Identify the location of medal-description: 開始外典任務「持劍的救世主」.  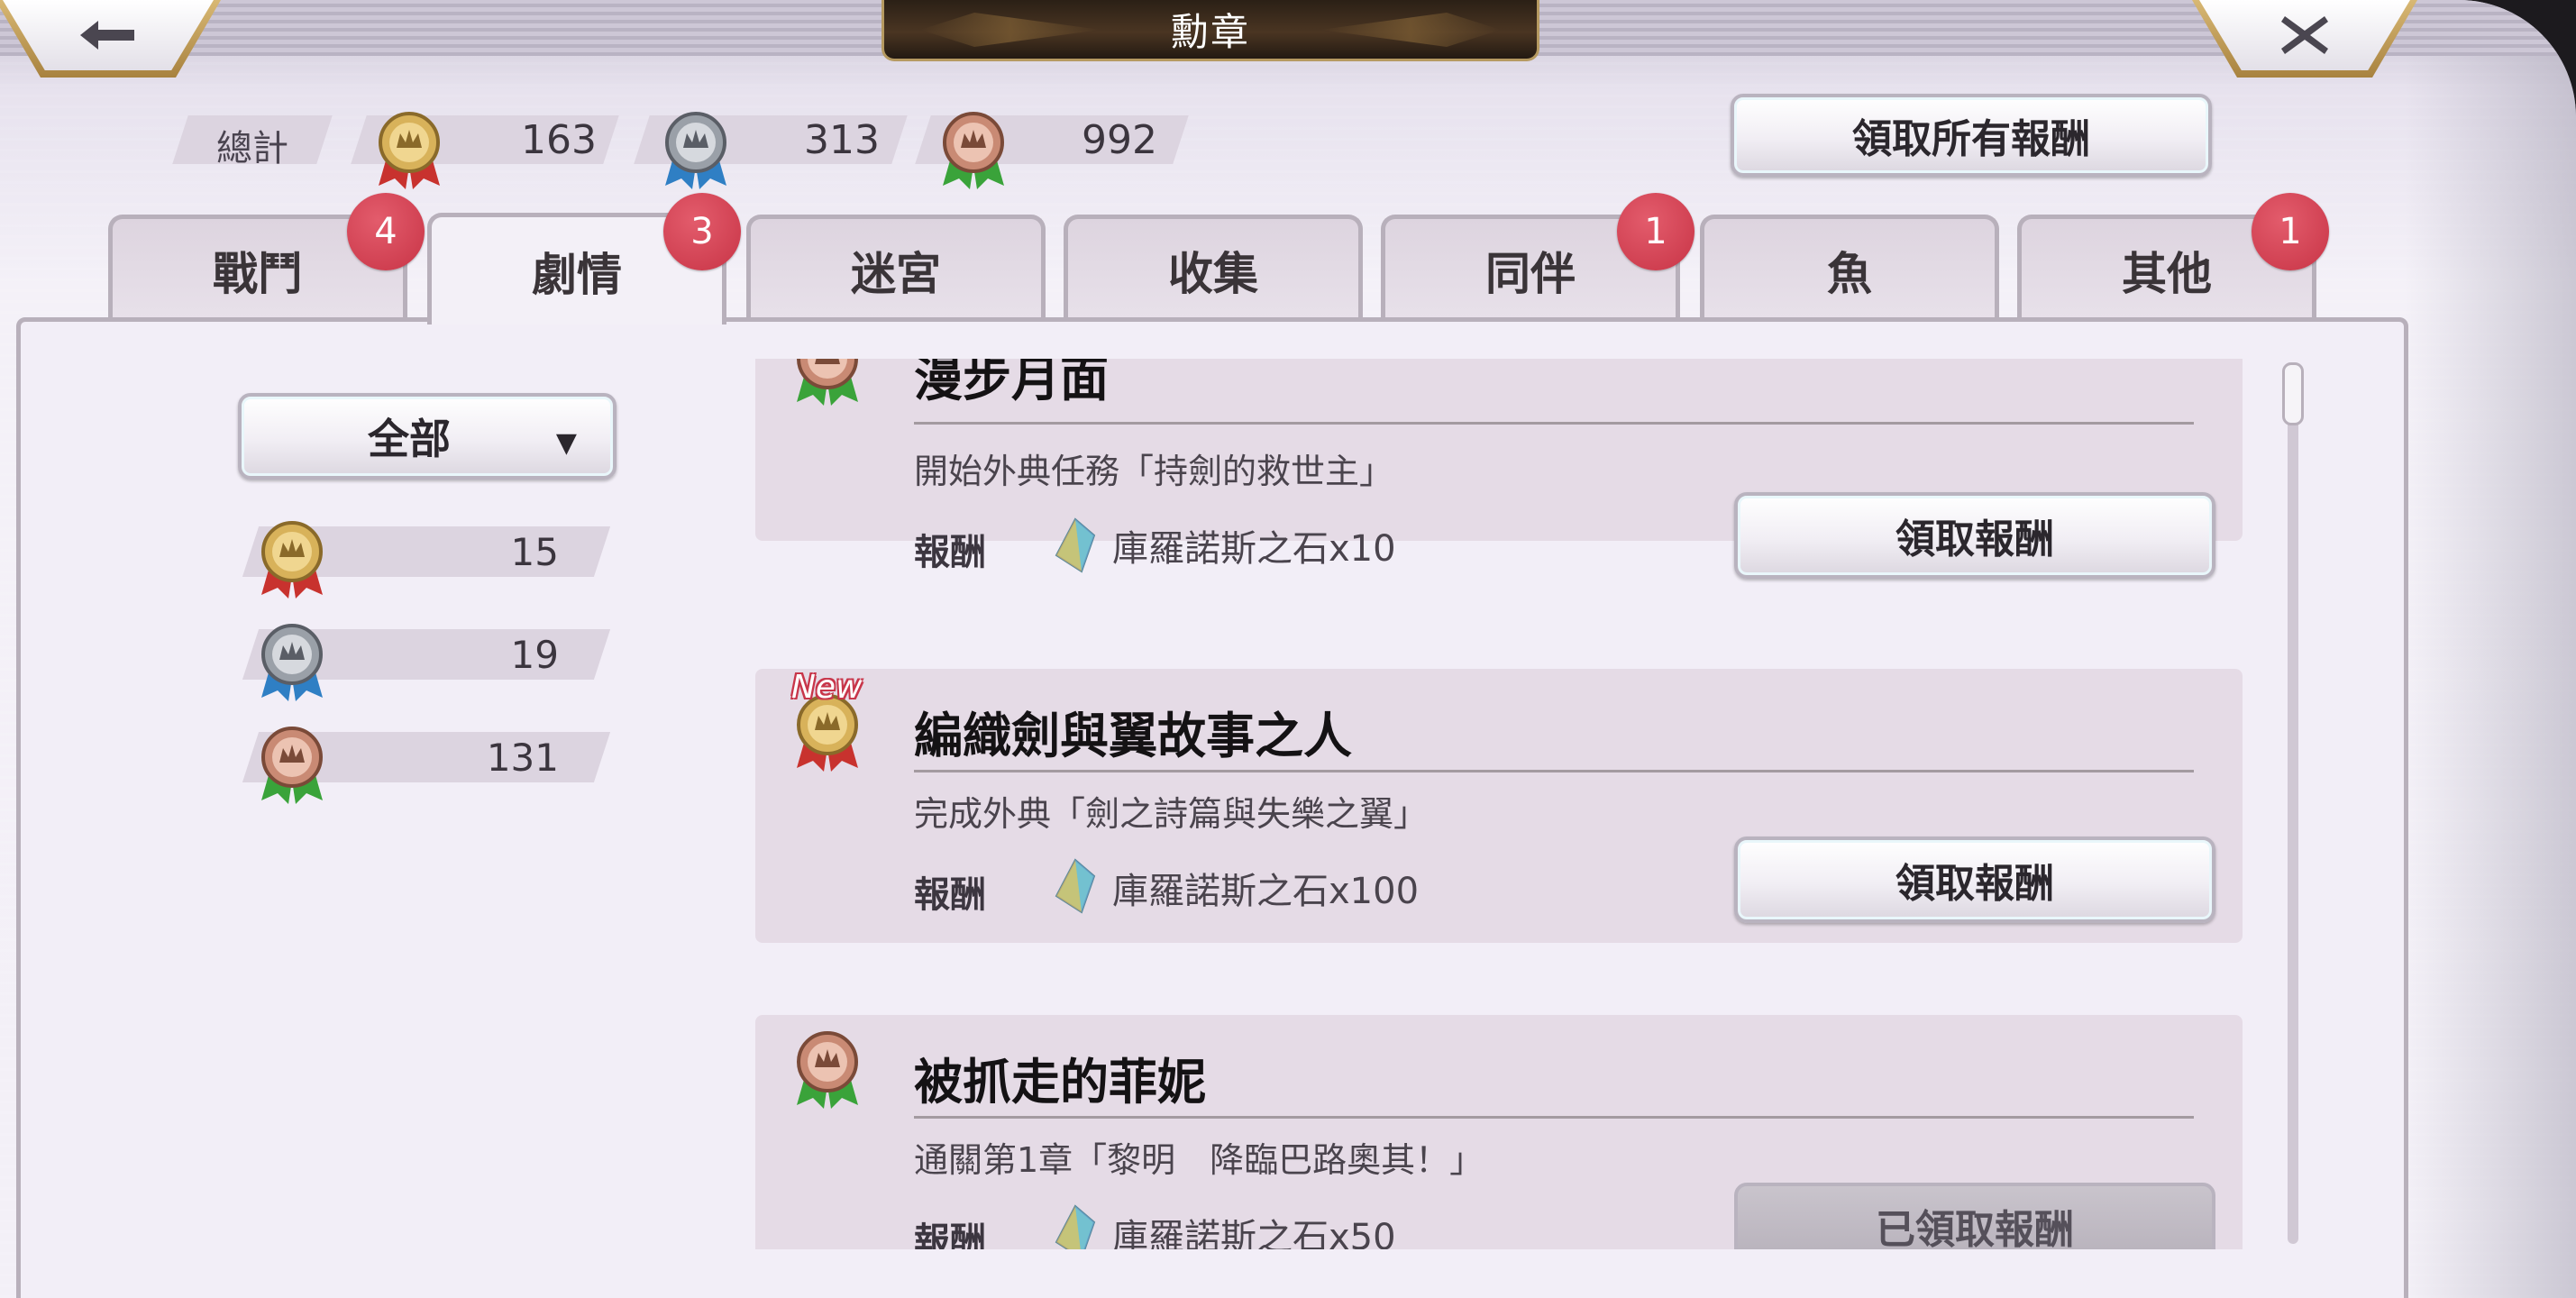
(1154, 471).